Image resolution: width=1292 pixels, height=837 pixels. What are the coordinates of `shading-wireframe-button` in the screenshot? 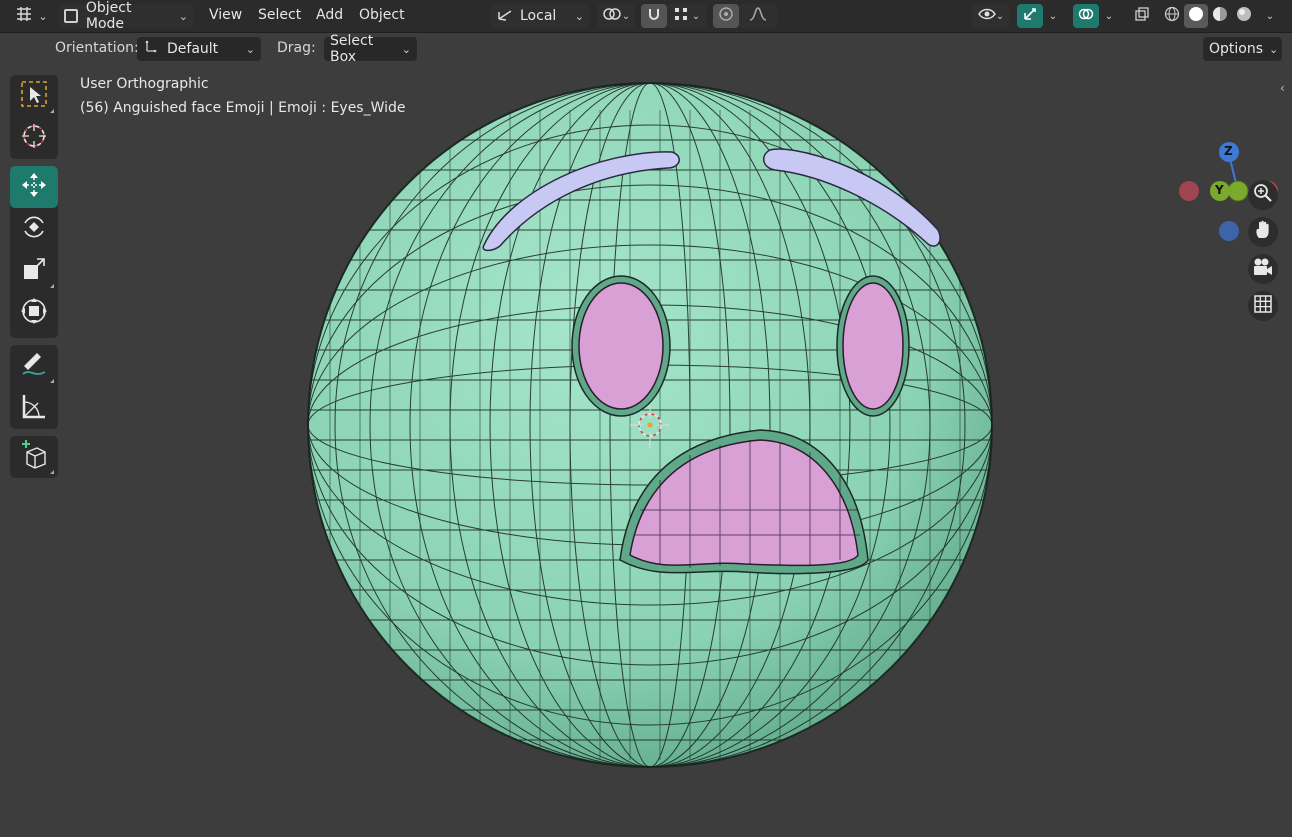 It's located at (1172, 16).